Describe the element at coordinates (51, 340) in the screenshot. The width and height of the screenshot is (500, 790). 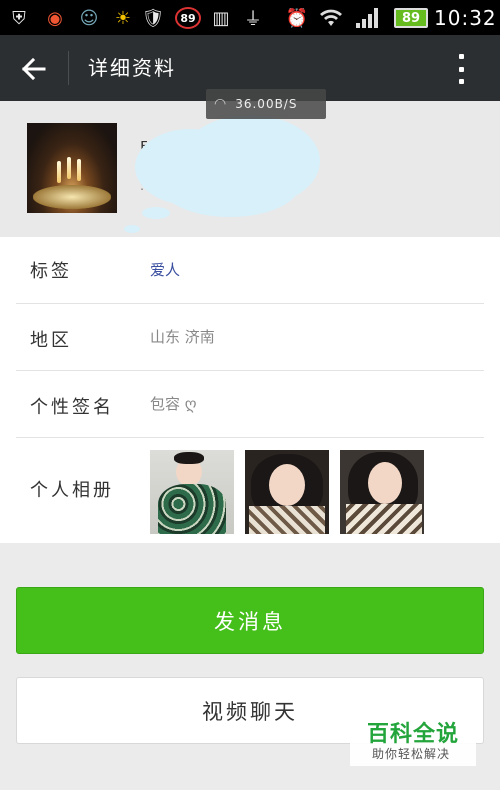
I see `region-label: 地区` at that location.